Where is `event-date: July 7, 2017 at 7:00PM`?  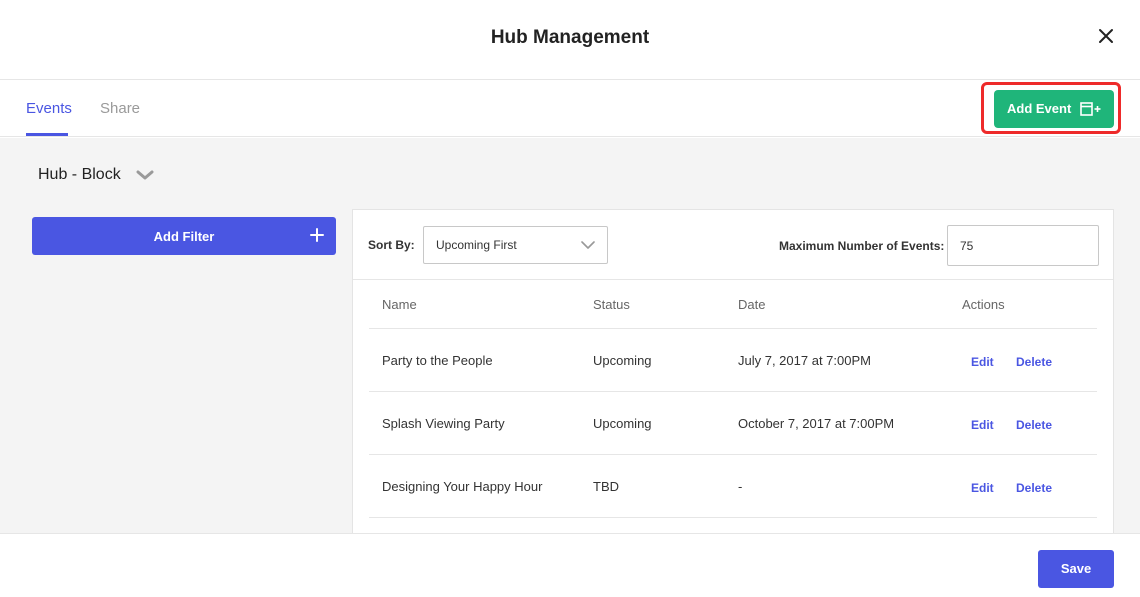 event-date: July 7, 2017 at 7:00PM is located at coordinates (804, 360).